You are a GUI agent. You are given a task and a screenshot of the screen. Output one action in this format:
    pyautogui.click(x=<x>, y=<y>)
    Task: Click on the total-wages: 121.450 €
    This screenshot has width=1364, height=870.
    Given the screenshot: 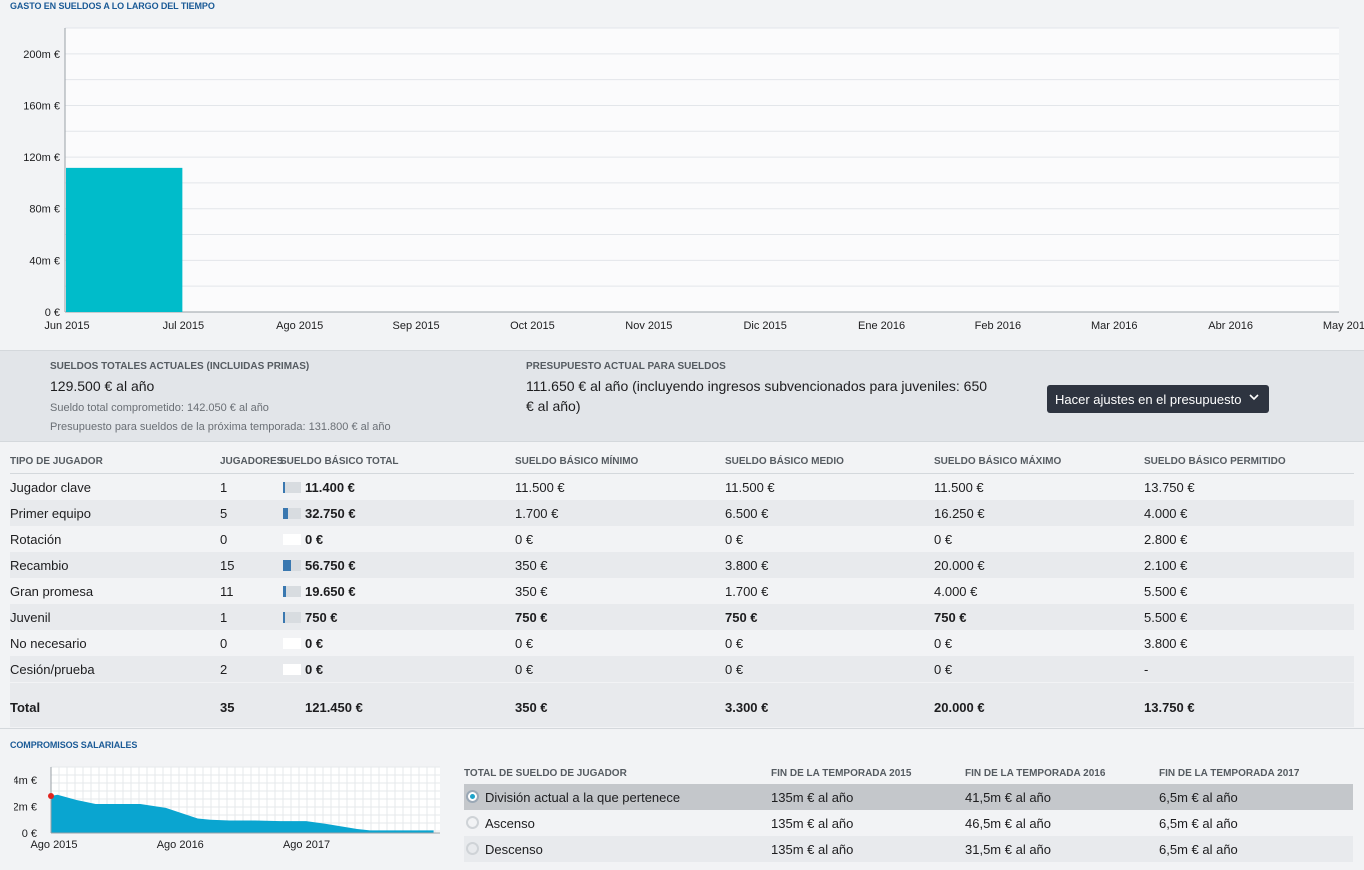 What is the action you would take?
    pyautogui.click(x=334, y=707)
    